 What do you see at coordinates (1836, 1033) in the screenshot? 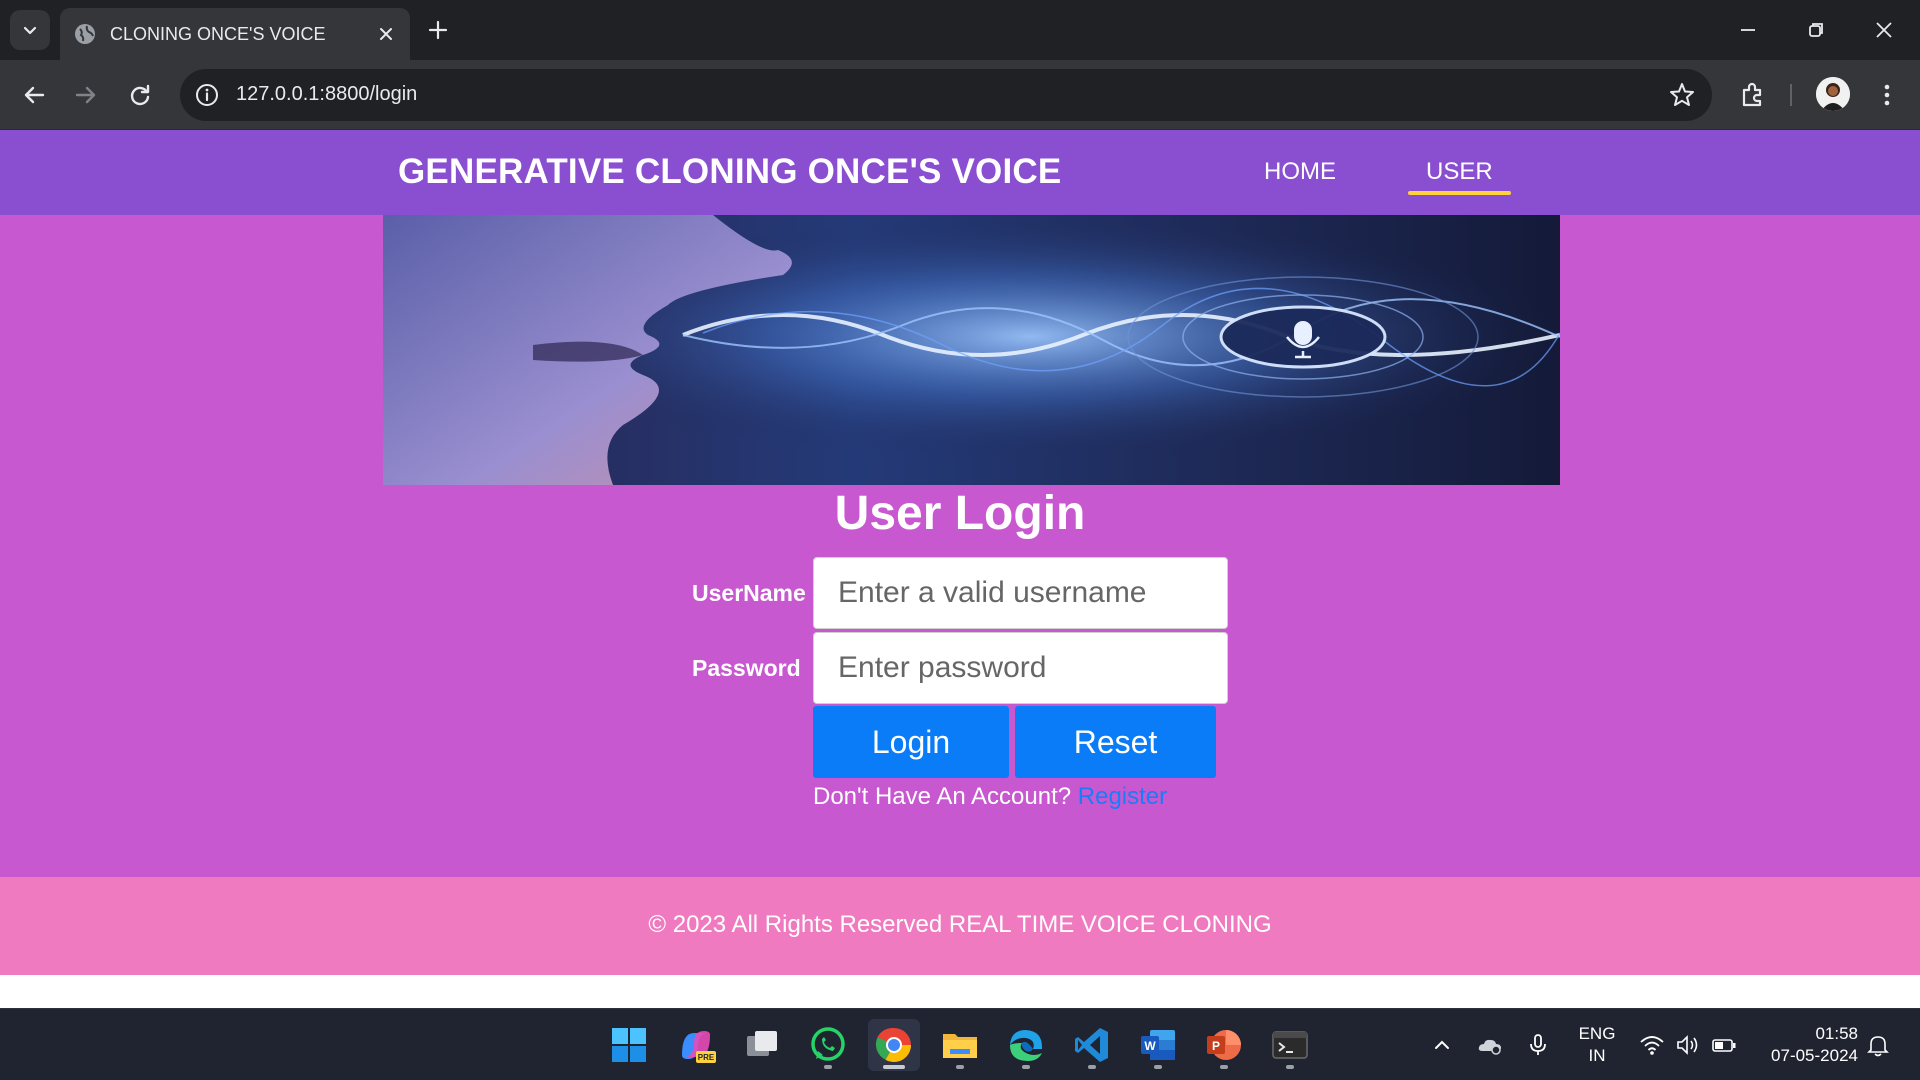
I see `clock-time: 01:58` at bounding box center [1836, 1033].